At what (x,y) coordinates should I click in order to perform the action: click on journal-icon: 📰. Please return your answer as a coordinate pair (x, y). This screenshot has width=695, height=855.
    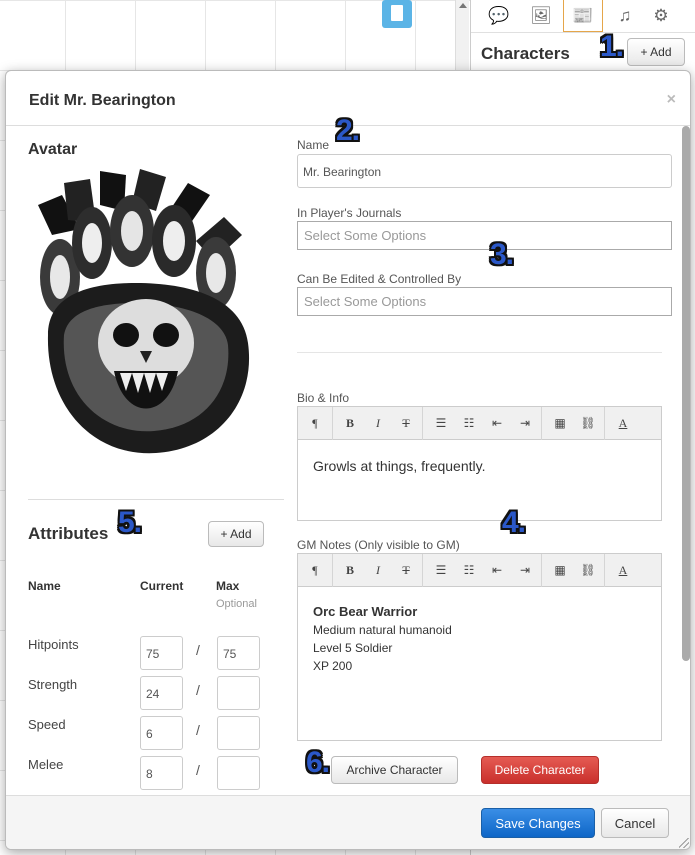
    Looking at the image, I should click on (583, 15).